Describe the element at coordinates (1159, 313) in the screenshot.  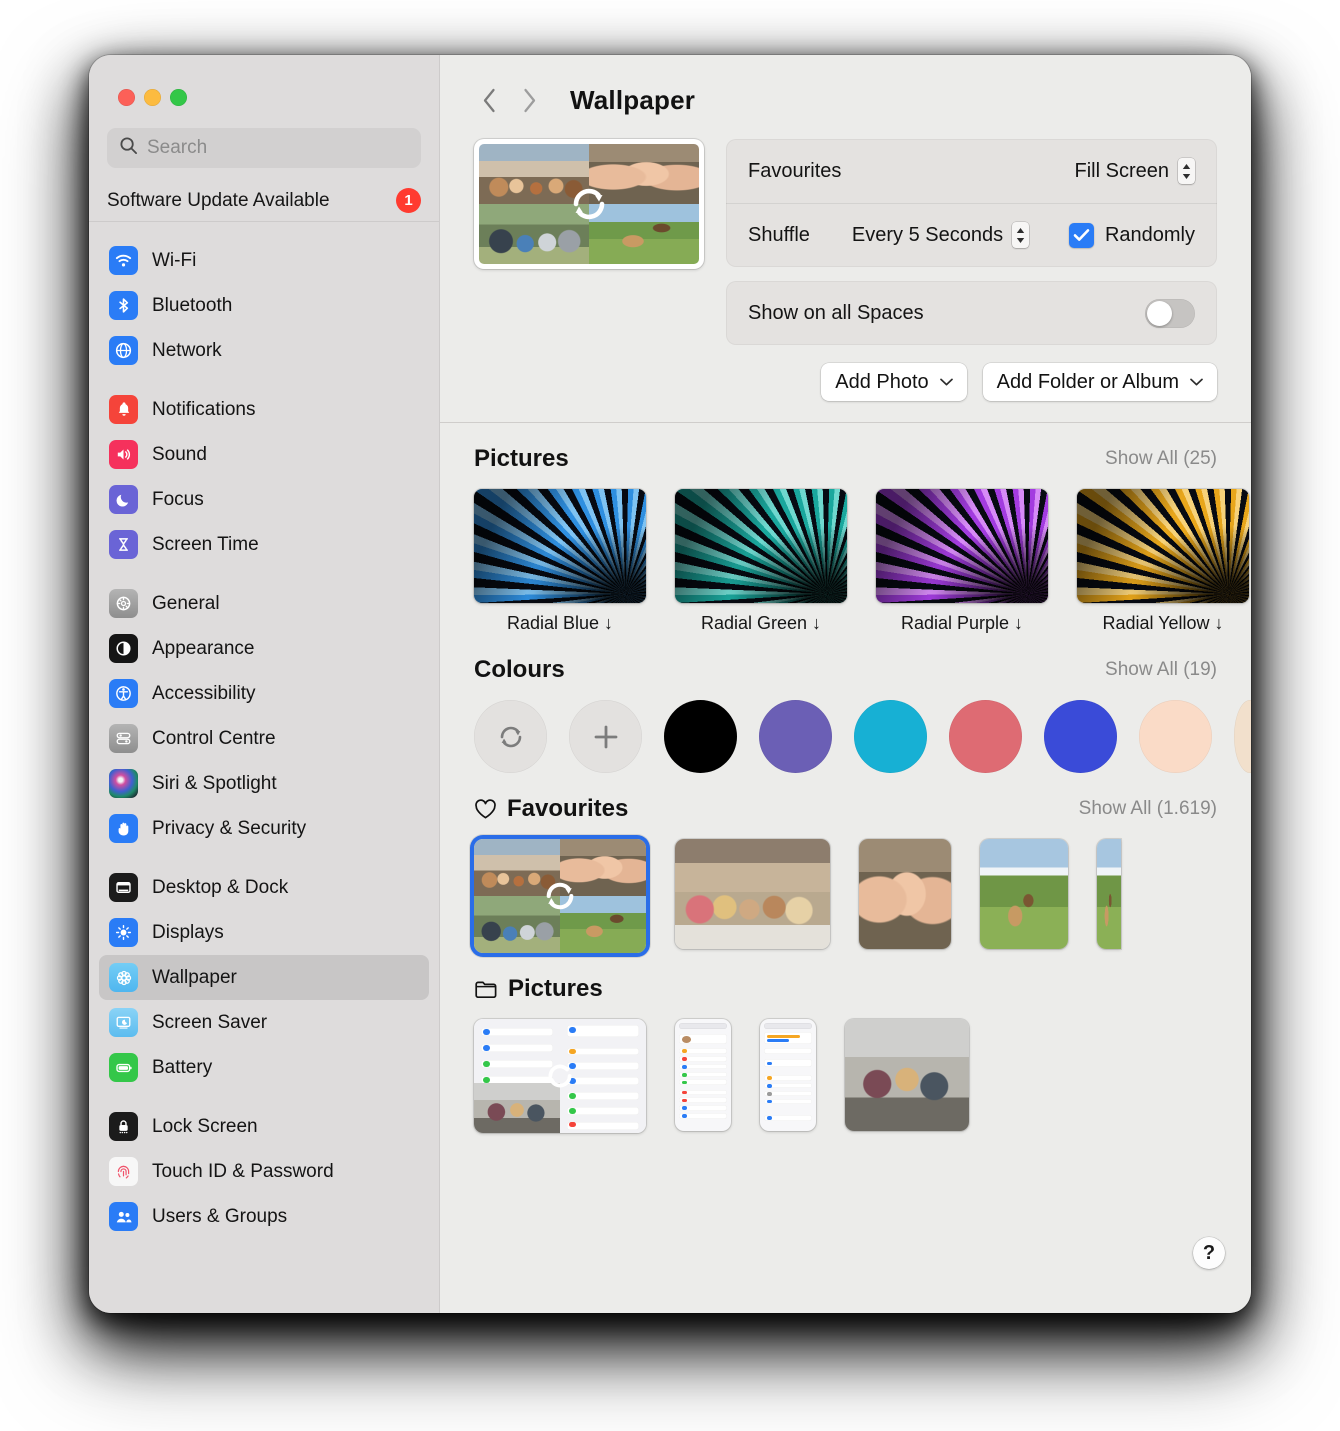
I see `toggle-knob` at that location.